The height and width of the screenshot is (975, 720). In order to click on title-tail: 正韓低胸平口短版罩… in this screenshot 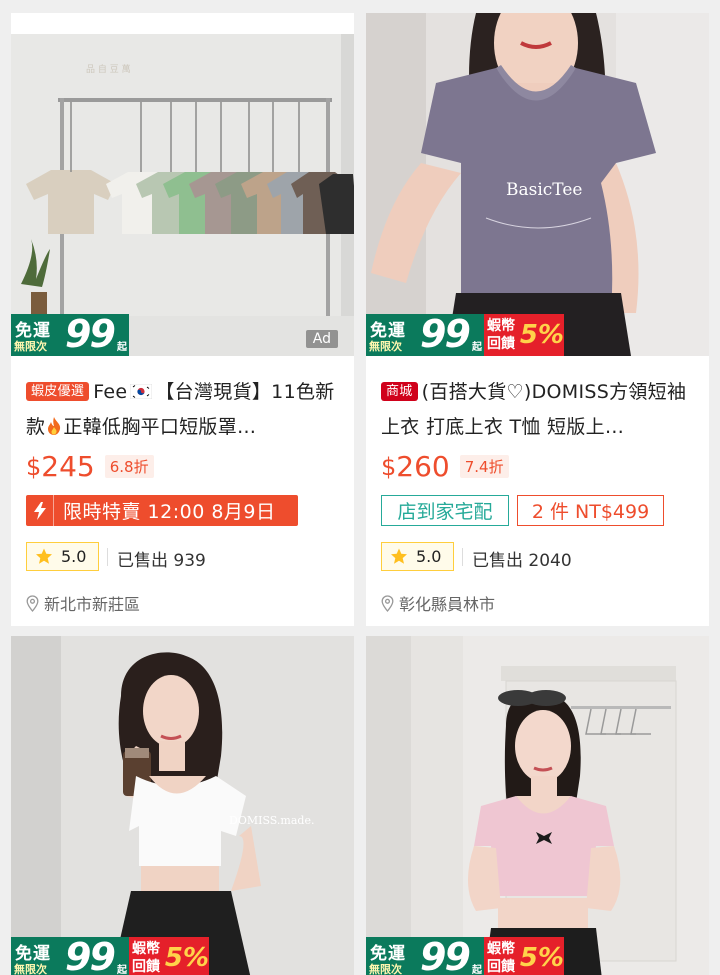, I will do `click(160, 427)`.